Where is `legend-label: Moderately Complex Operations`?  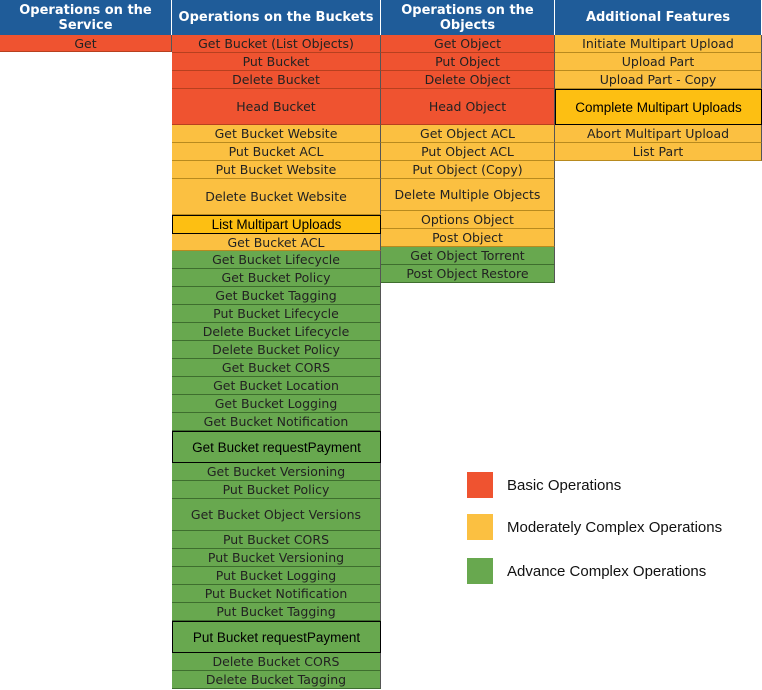
legend-label: Moderately Complex Operations is located at coordinates (615, 527).